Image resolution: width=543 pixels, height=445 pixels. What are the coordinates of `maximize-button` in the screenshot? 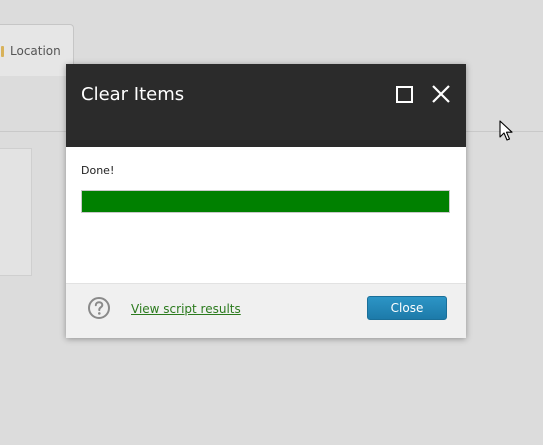 It's located at (405, 95).